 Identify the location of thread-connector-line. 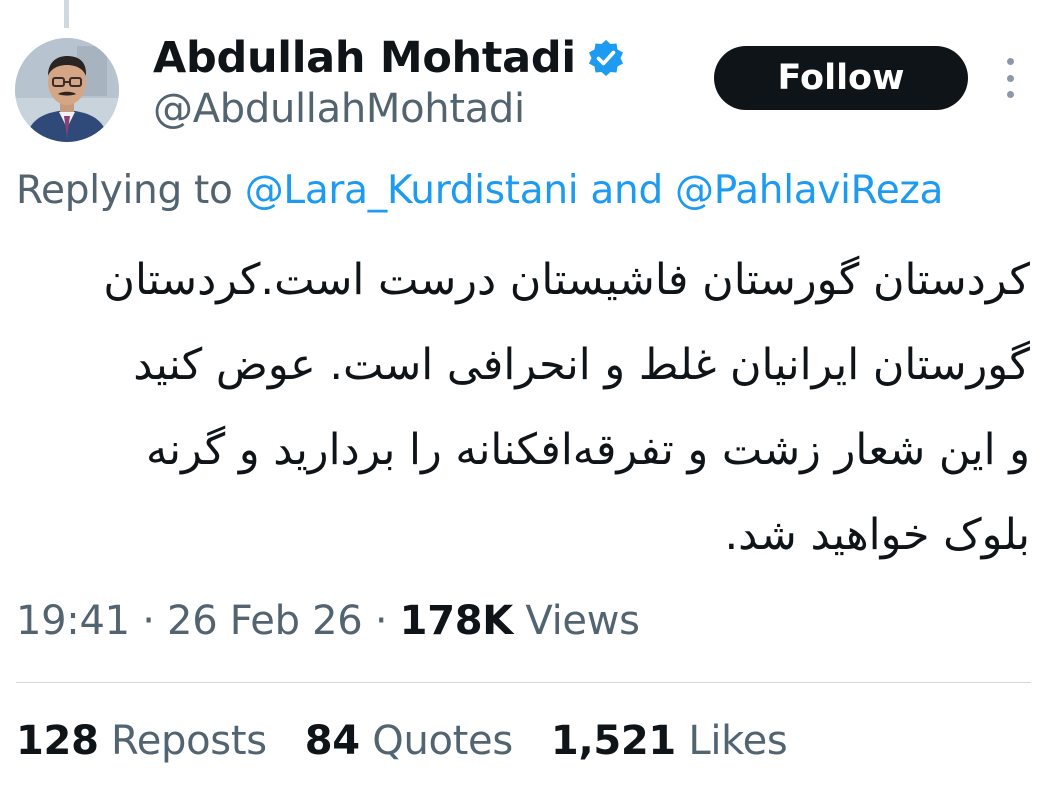
(66, 14).